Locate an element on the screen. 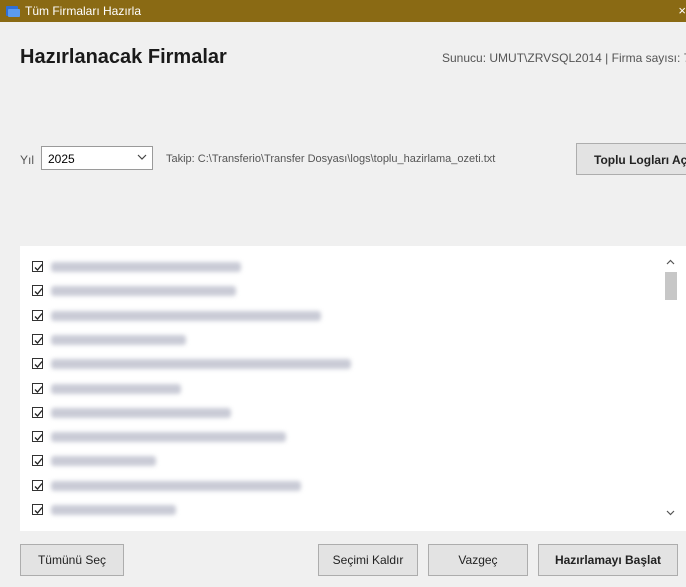 Image resolution: width=686 pixels, height=587 pixels. scroll-up-icon is located at coordinates (670, 262).